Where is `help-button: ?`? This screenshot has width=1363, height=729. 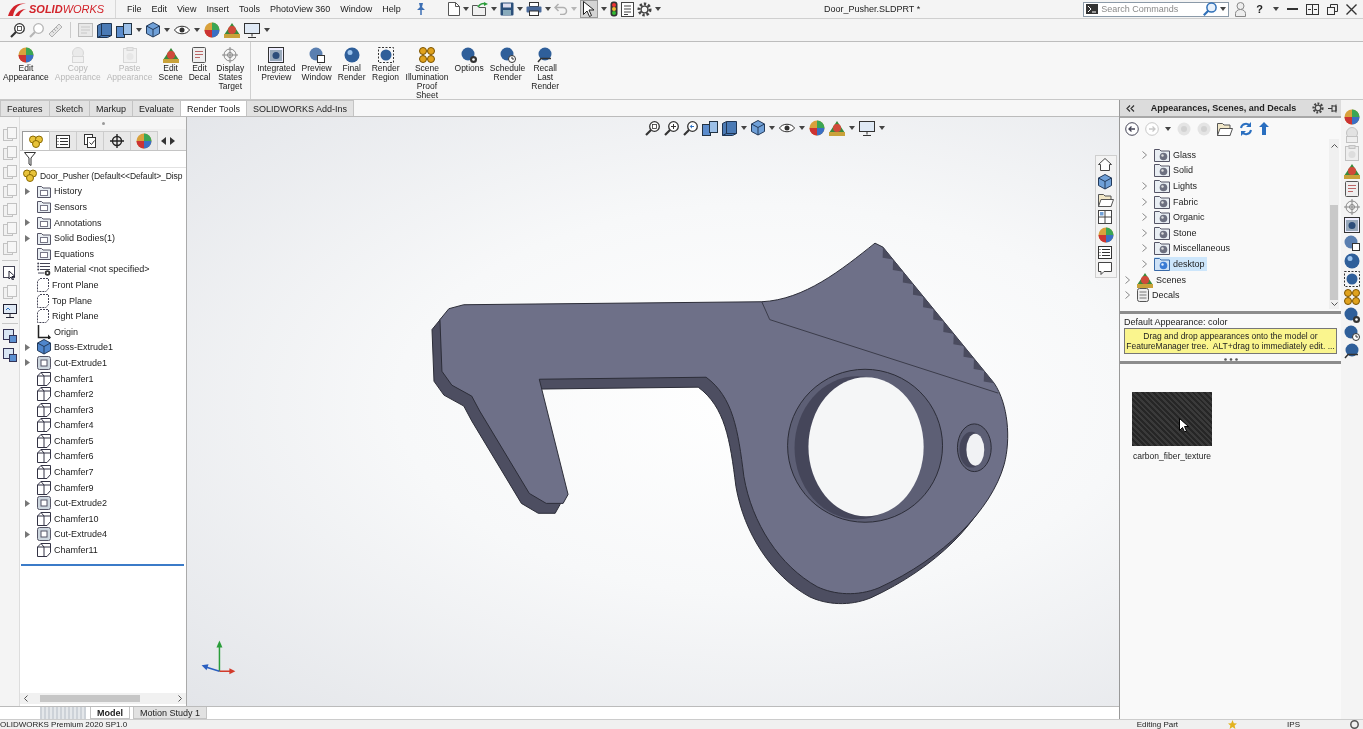
help-button: ? is located at coordinates (1259, 9).